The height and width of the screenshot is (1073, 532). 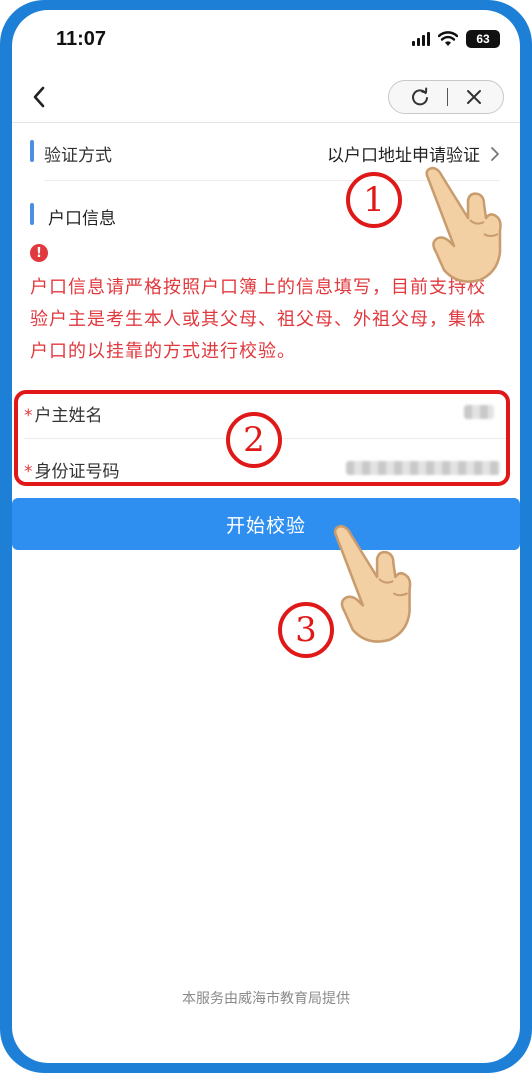 What do you see at coordinates (39, 253) in the screenshot?
I see `warning-icon: !` at bounding box center [39, 253].